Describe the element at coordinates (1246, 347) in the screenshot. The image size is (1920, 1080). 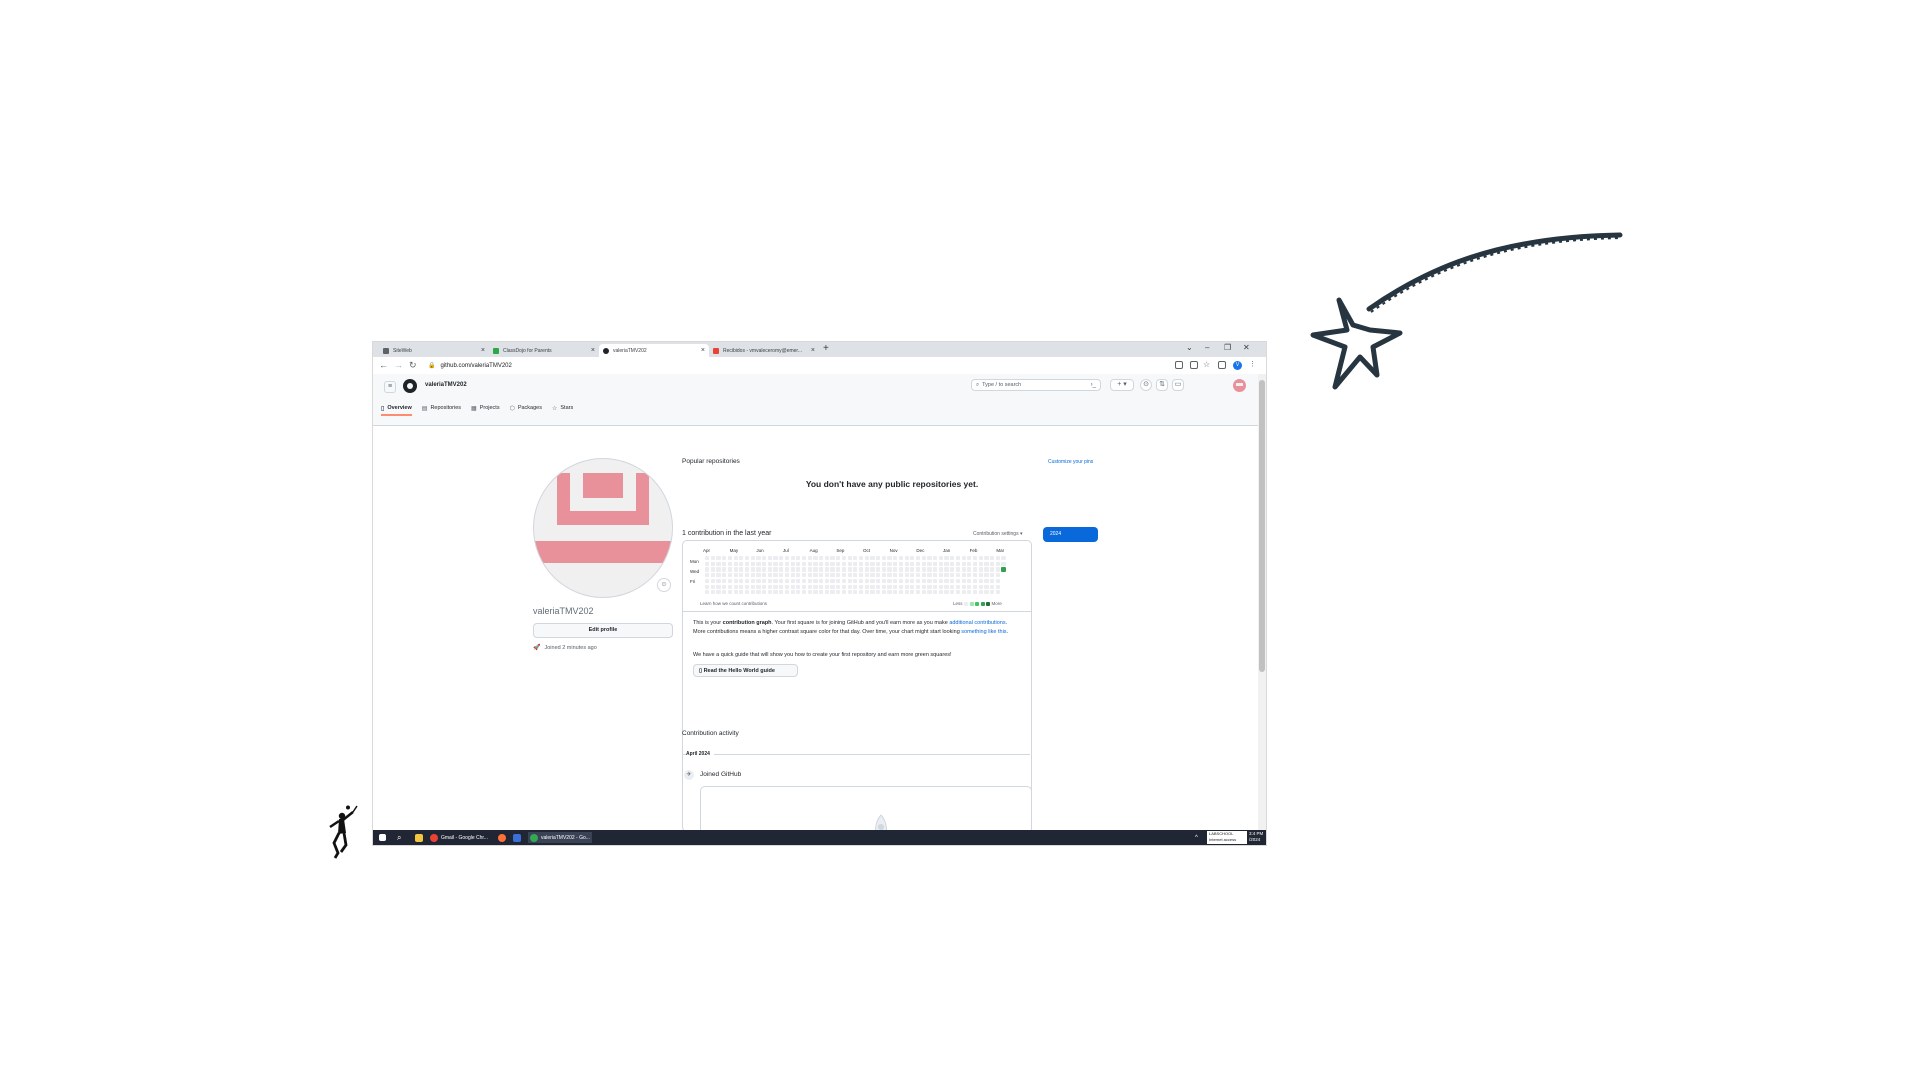
I see `close-window-button: ✕` at that location.